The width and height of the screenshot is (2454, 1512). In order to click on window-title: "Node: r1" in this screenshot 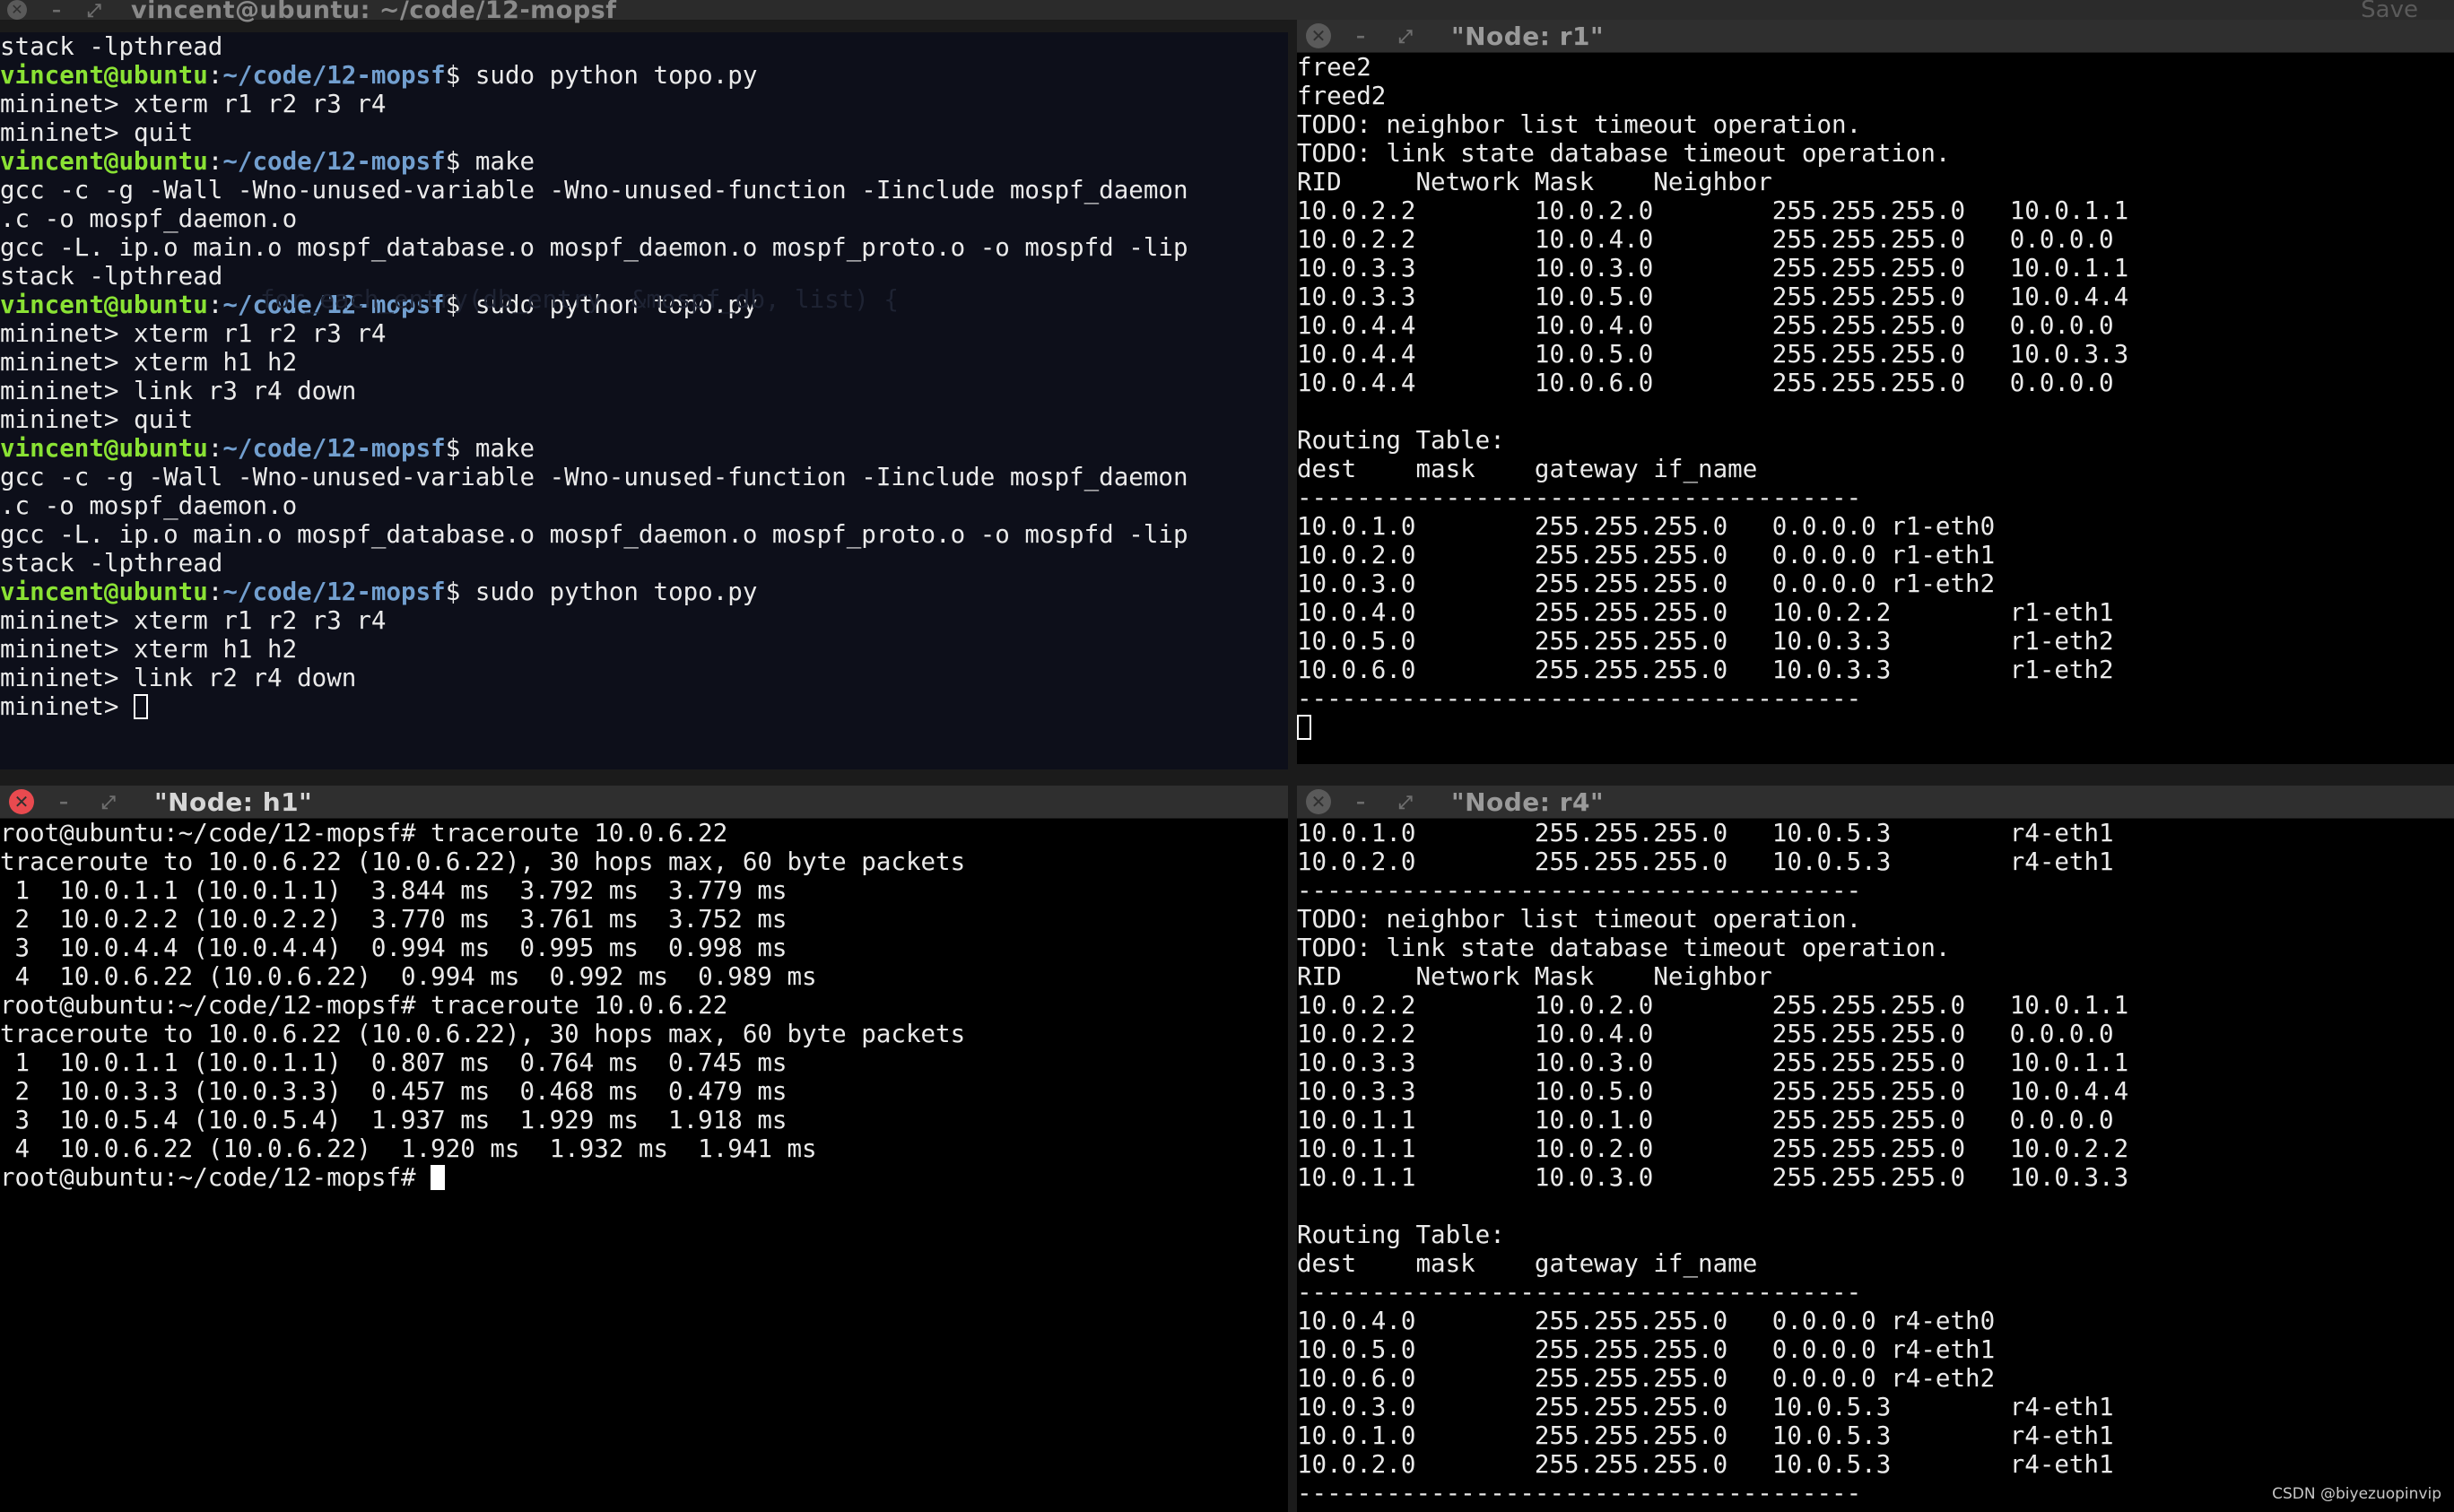, I will do `click(1528, 36)`.